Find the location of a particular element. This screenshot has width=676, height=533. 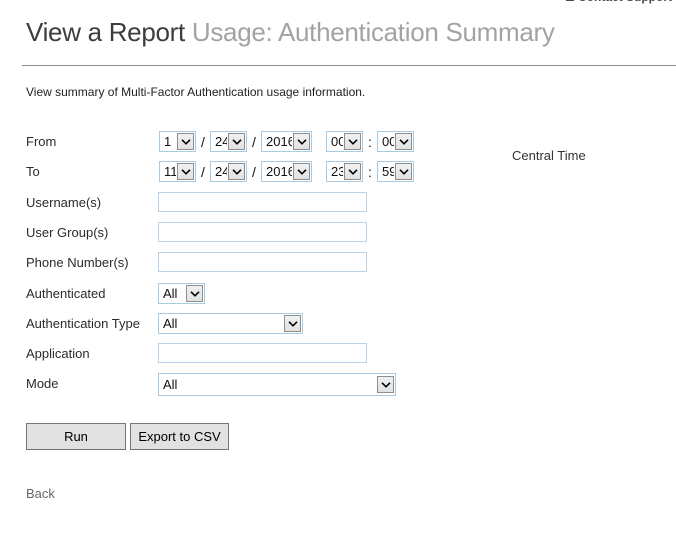

divider is located at coordinates (349, 65).